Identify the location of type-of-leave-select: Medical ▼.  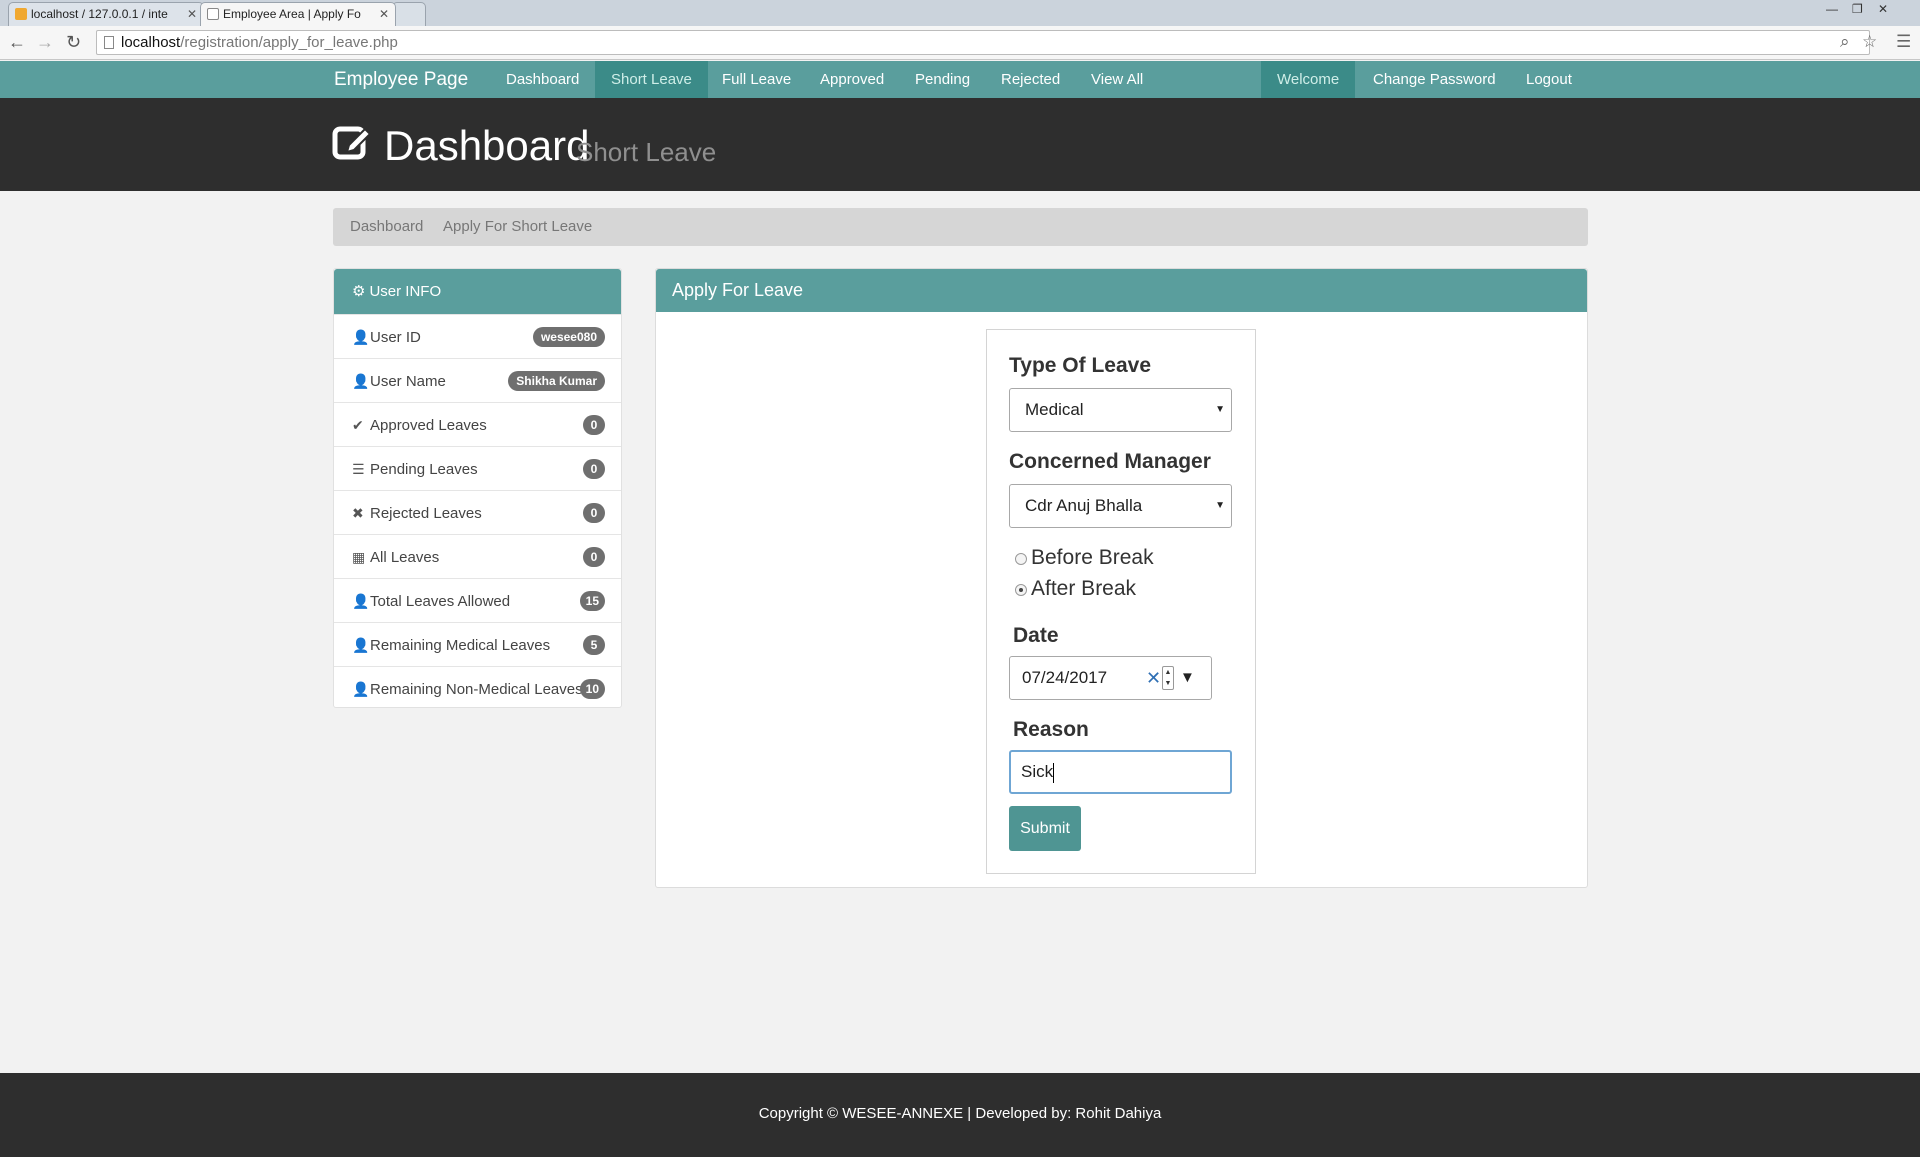
(1120, 410).